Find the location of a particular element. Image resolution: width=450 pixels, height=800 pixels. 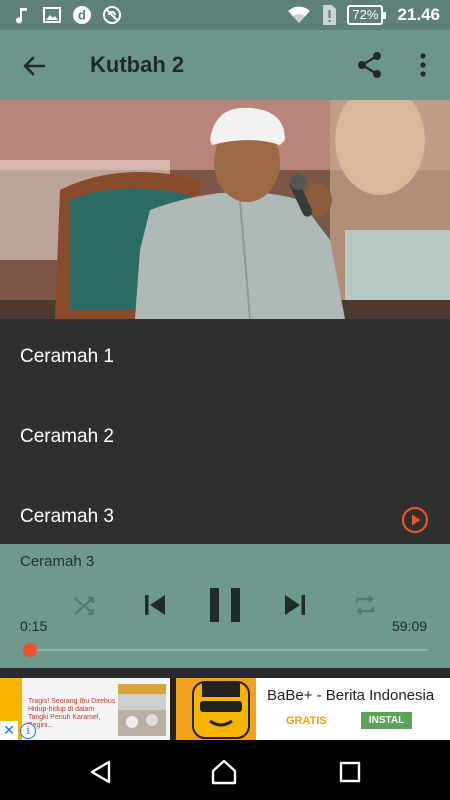

app-bar: Kutbah 2 is located at coordinates (225, 65).